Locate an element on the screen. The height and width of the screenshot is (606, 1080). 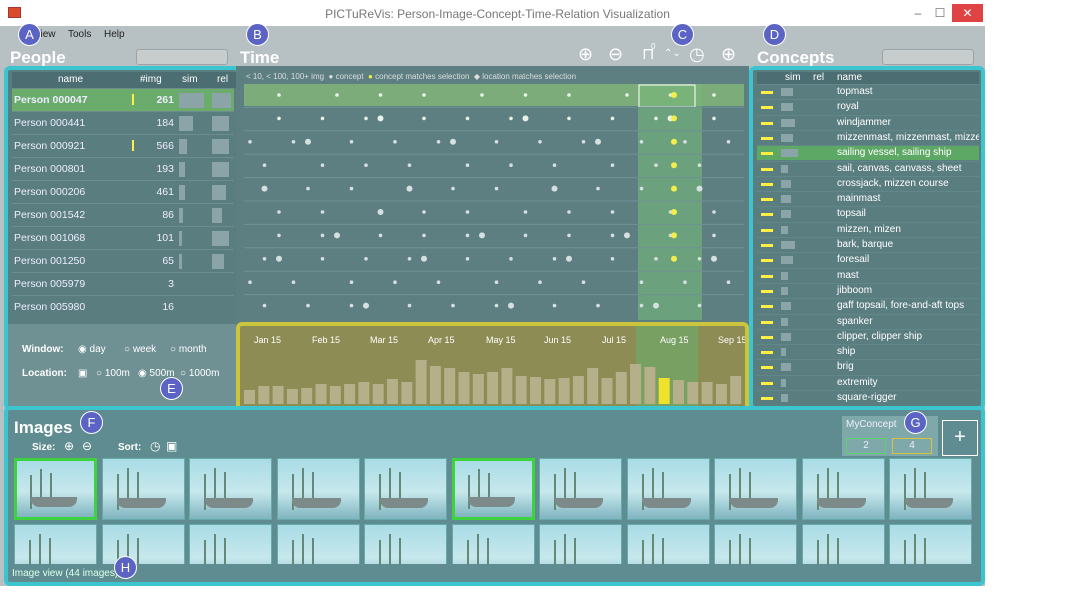
location-checkbox: ▣ is located at coordinates (82, 373).